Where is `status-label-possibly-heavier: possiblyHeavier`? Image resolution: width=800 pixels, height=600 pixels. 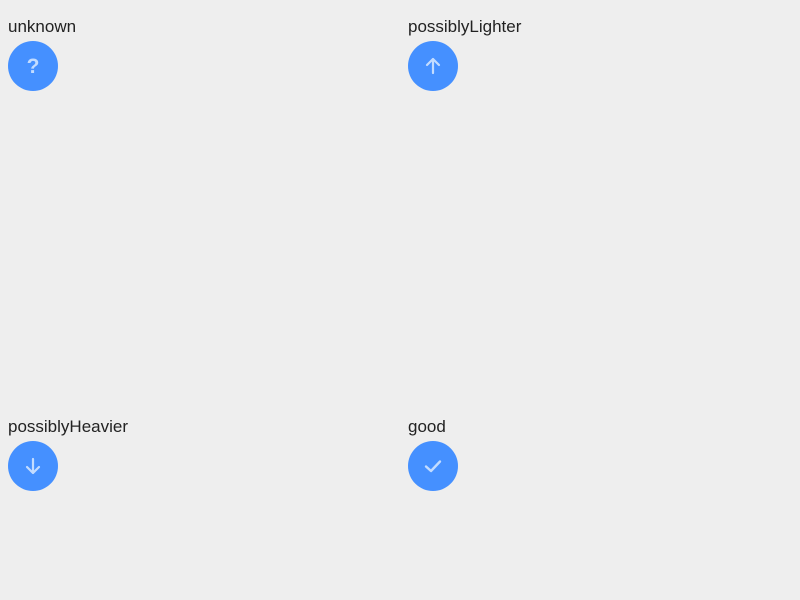
status-label-possibly-heavier: possiblyHeavier is located at coordinates (68, 426).